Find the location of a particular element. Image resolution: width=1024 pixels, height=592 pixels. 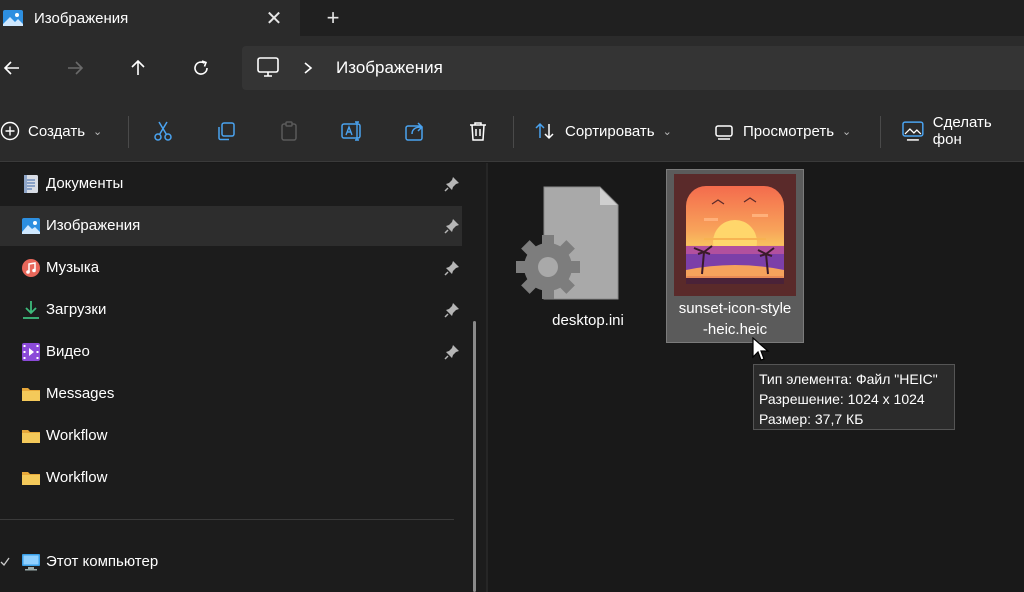

file-name-line2: -heic.heic is located at coordinates (735, 329).